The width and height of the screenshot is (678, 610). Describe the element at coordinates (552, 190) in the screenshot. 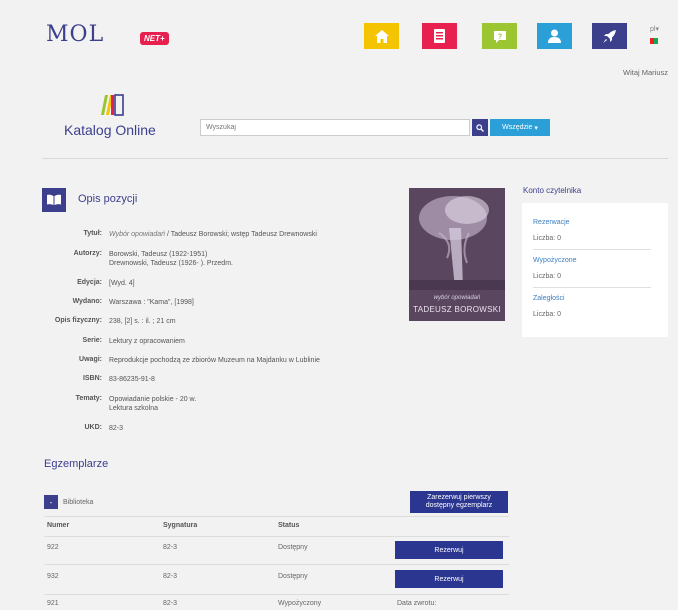

I see `account-title: Konto czytelnika` at that location.